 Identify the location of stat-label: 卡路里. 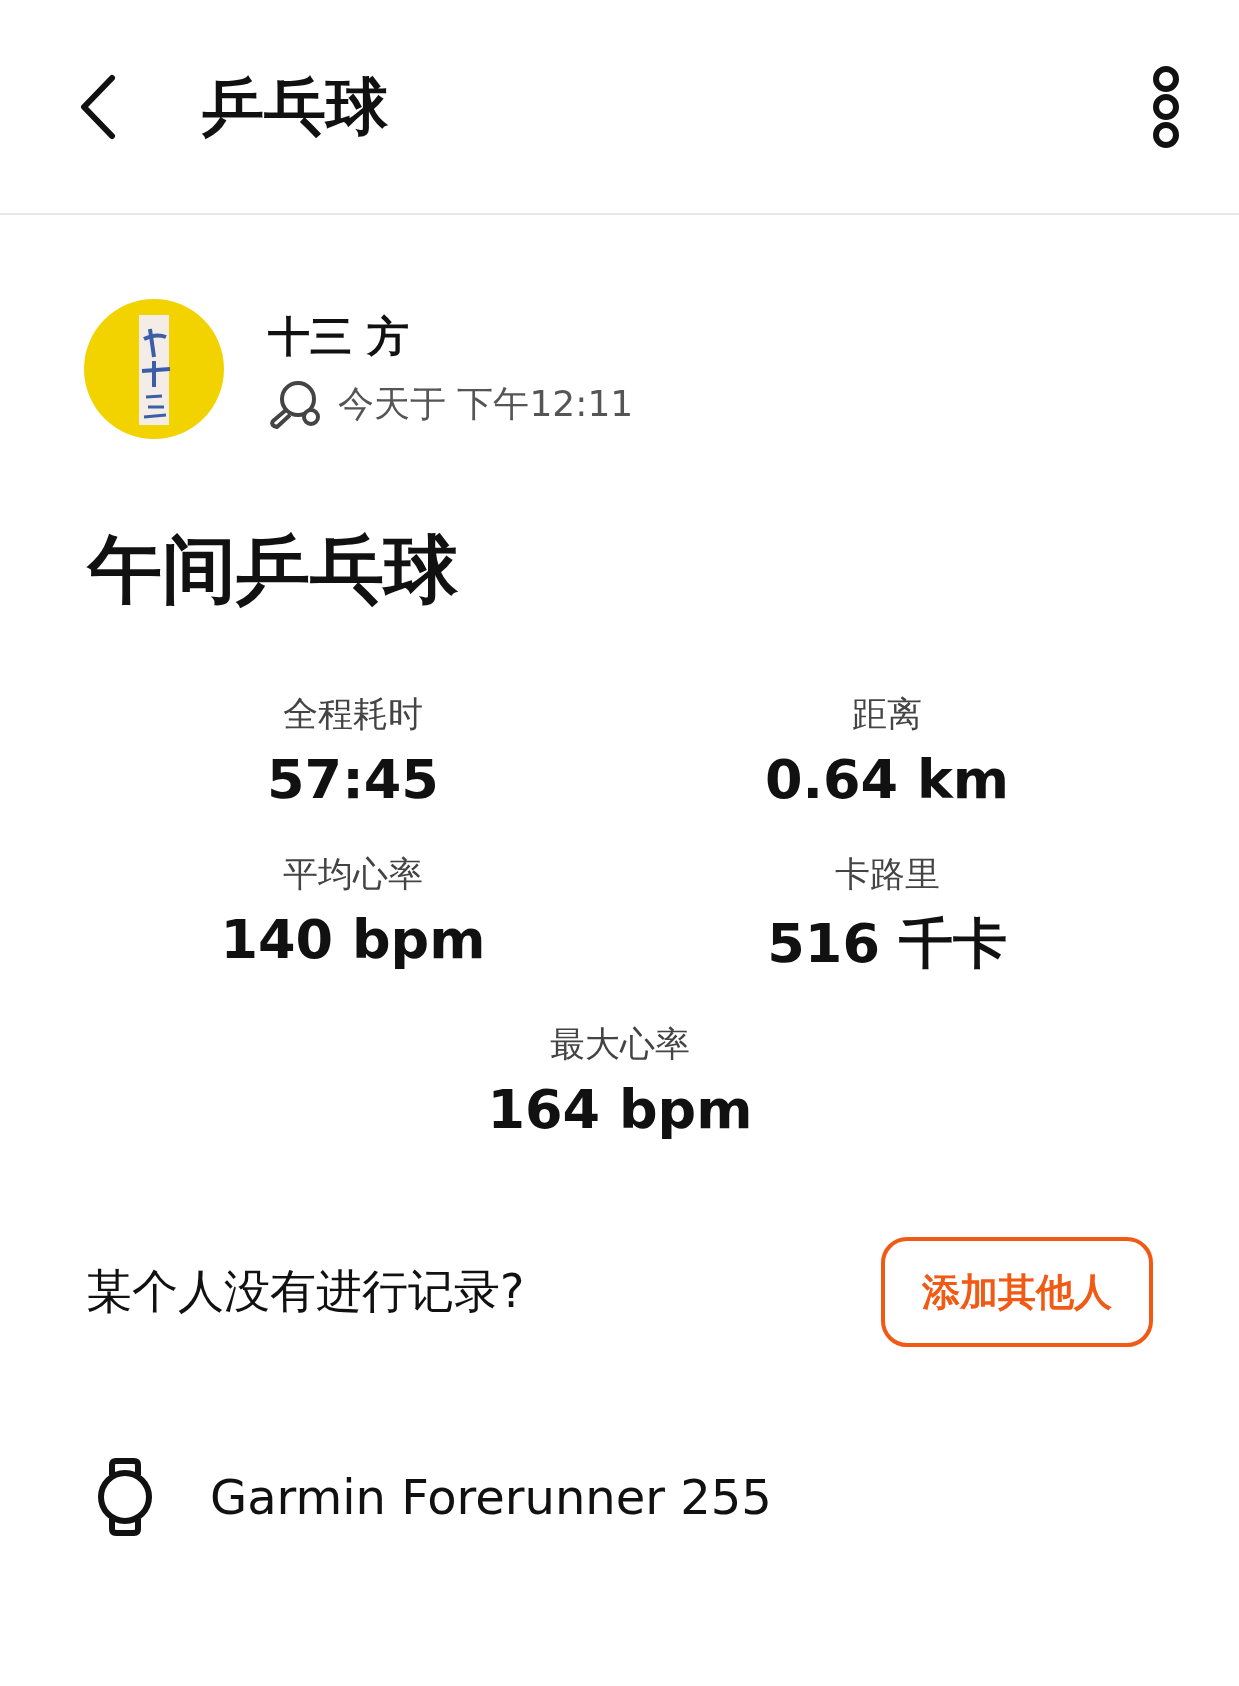
(887, 874).